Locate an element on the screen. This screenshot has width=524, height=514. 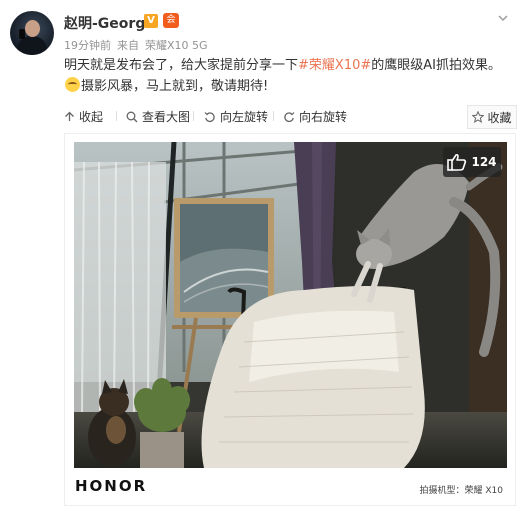
avatar-head is located at coordinates (32, 28).